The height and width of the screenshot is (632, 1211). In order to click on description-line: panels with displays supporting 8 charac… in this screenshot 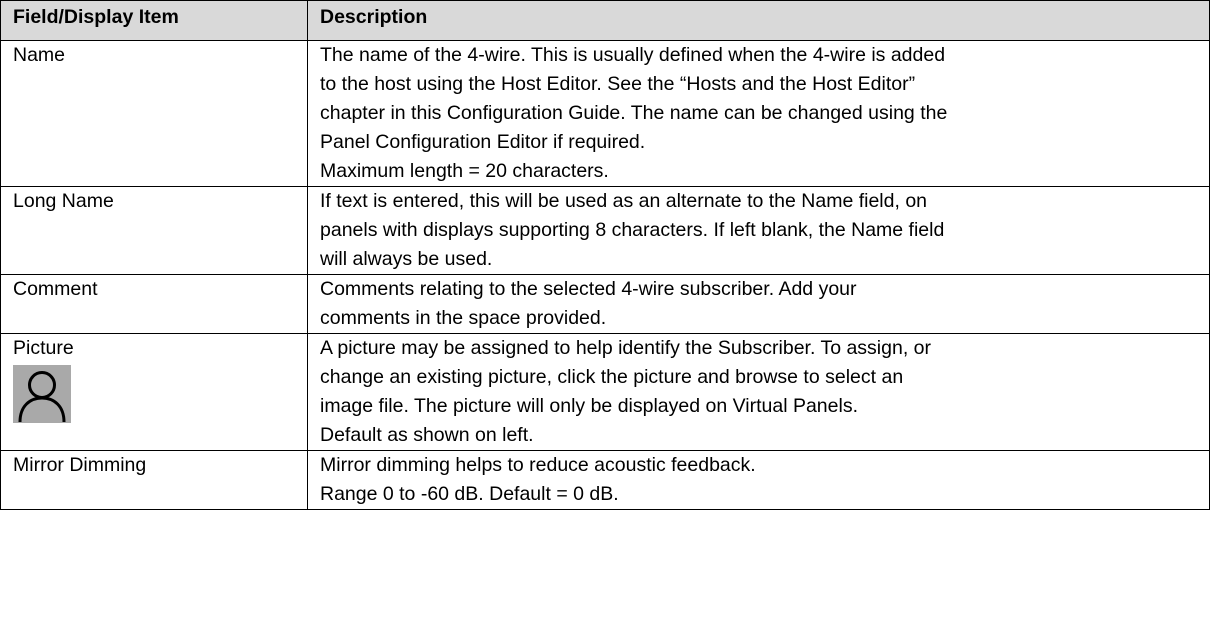, I will do `click(632, 230)`.